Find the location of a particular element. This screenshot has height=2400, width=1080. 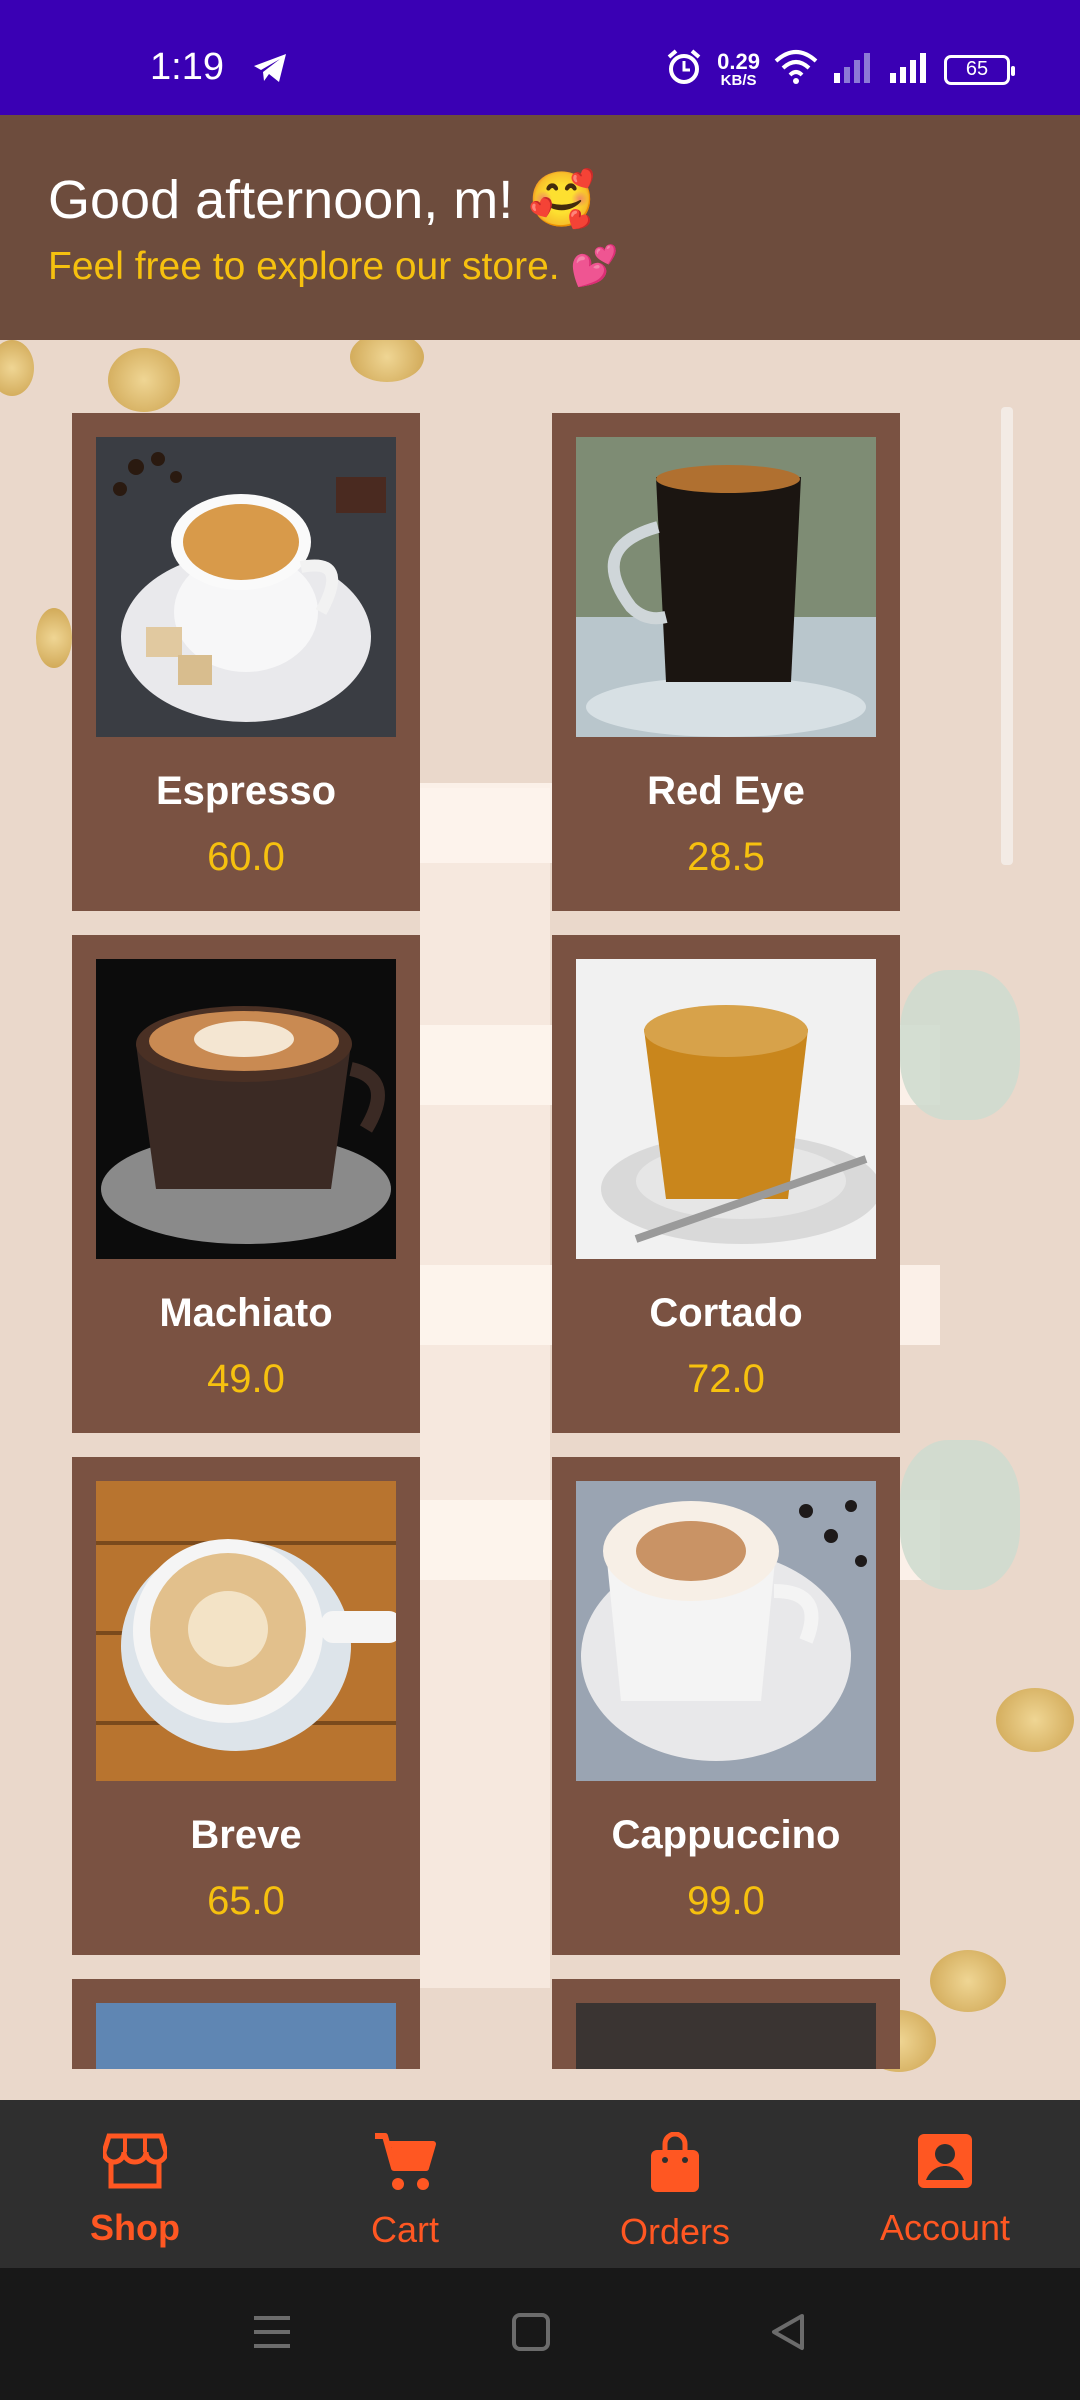

nav-shop: Shop is located at coordinates (135, 2184).